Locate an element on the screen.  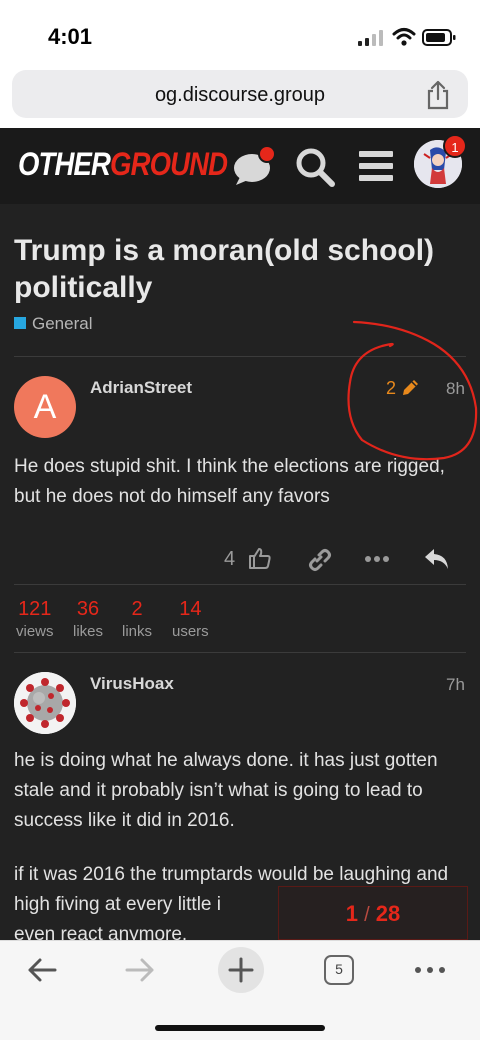
thumbs-up-icon is located at coordinates (260, 558).